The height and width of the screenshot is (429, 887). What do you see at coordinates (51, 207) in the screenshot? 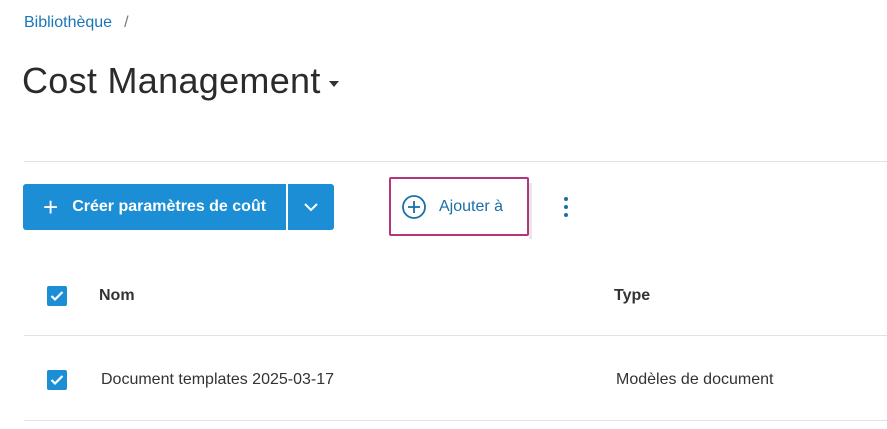
I see `plus-icon: +` at bounding box center [51, 207].